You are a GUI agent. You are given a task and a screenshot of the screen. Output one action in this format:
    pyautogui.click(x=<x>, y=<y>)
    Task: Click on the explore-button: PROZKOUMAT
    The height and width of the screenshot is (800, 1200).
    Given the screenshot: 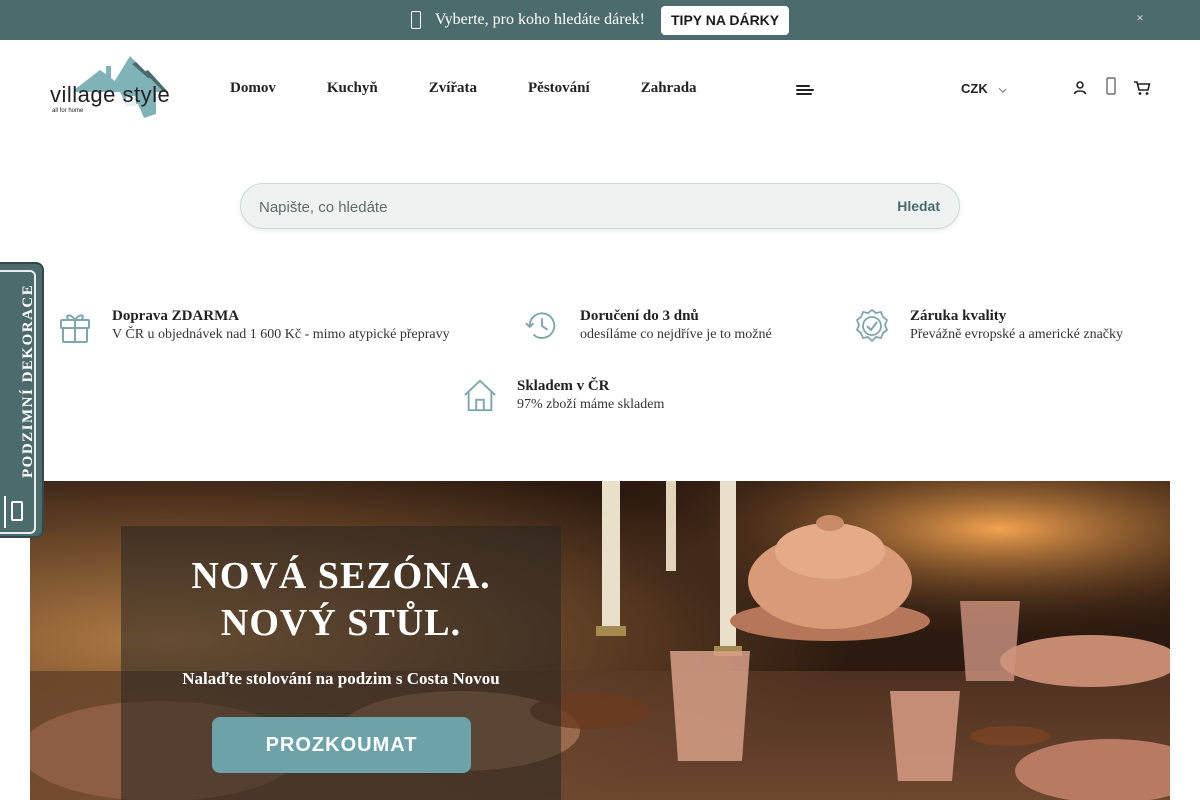 What is the action you would take?
    pyautogui.click(x=341, y=745)
    